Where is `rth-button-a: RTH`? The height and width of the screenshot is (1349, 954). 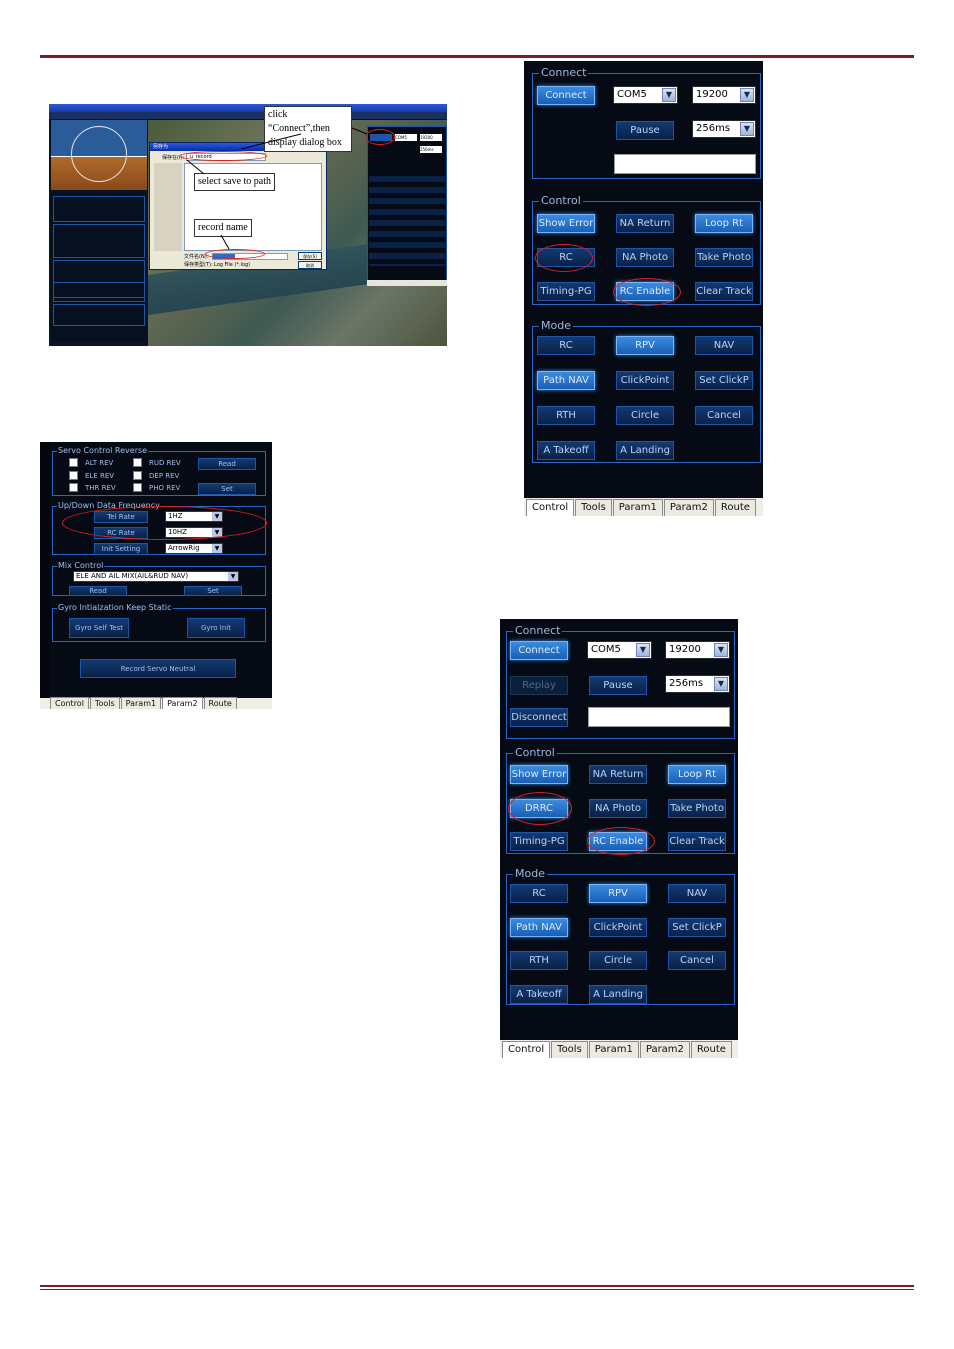 rth-button-a: RTH is located at coordinates (566, 415).